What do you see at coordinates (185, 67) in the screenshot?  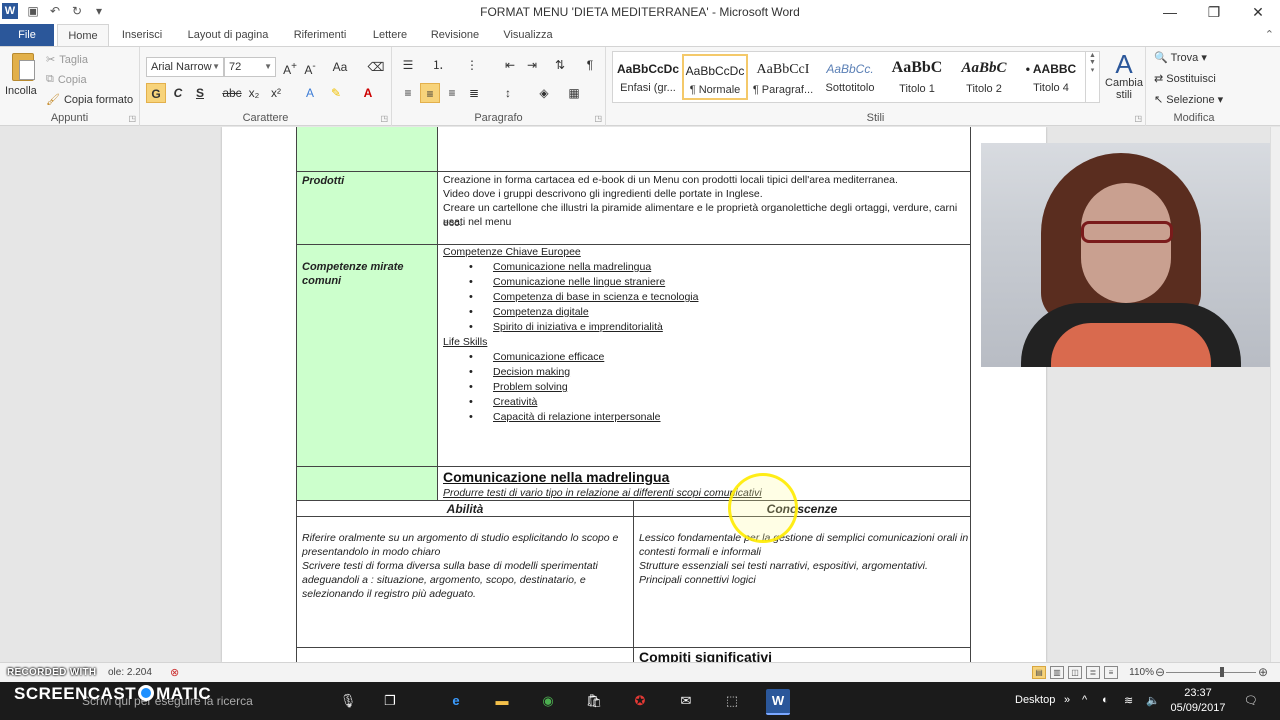 I see `font-name-combo: Arial Narrow ▼` at bounding box center [185, 67].